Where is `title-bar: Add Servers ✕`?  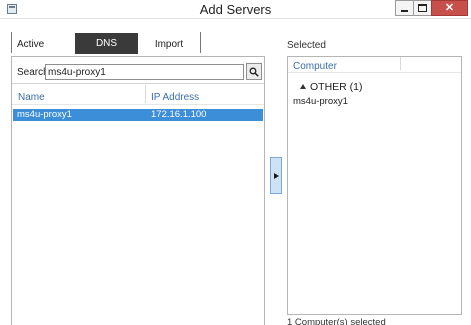
title-bar: Add Servers ✕ is located at coordinates (235, 9).